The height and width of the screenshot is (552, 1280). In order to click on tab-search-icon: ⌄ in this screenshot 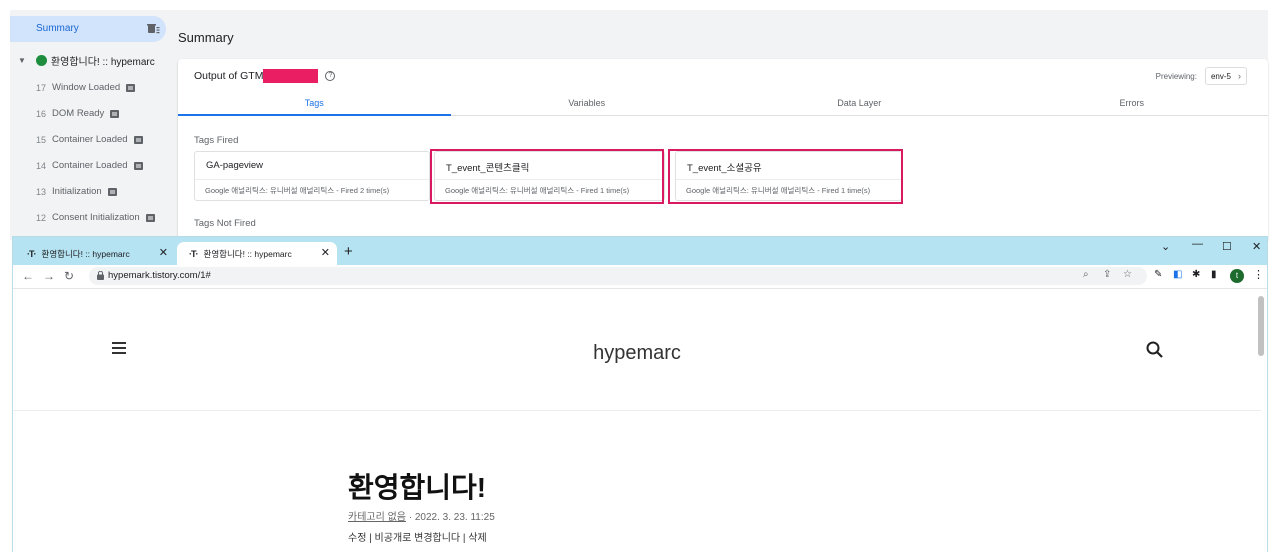, I will do `click(1165, 246)`.